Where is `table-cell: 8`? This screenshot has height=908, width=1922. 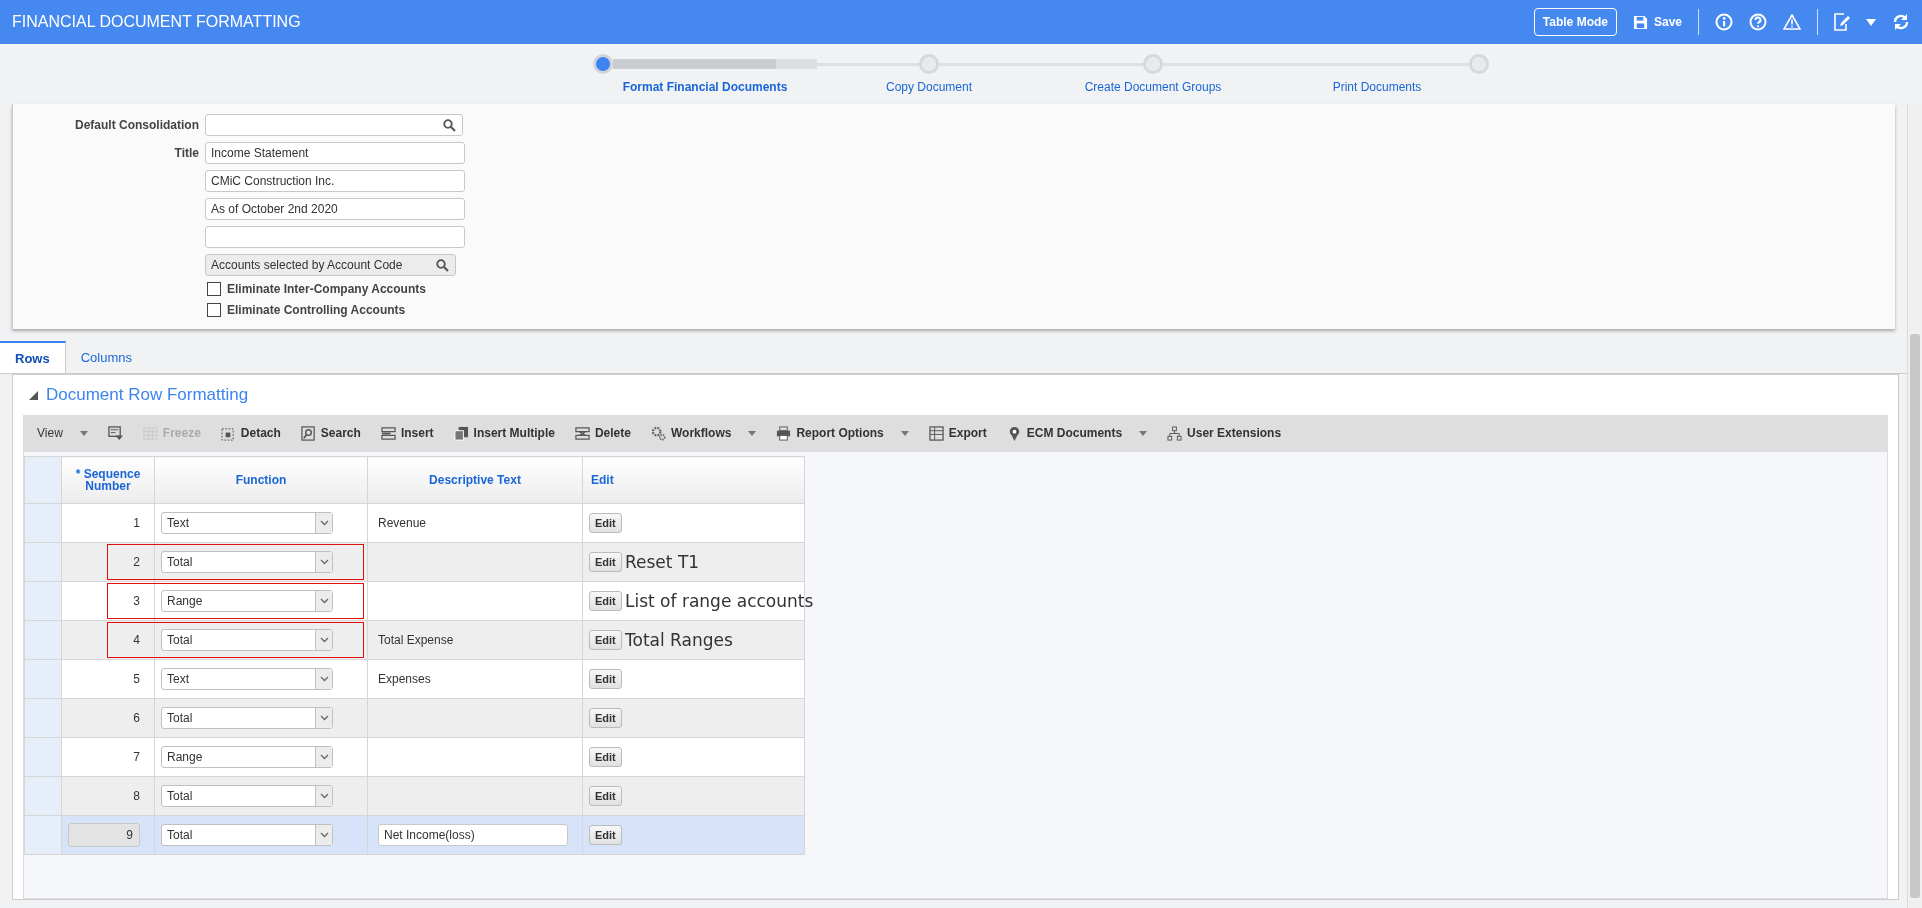
table-cell: 8 is located at coordinates (136, 796).